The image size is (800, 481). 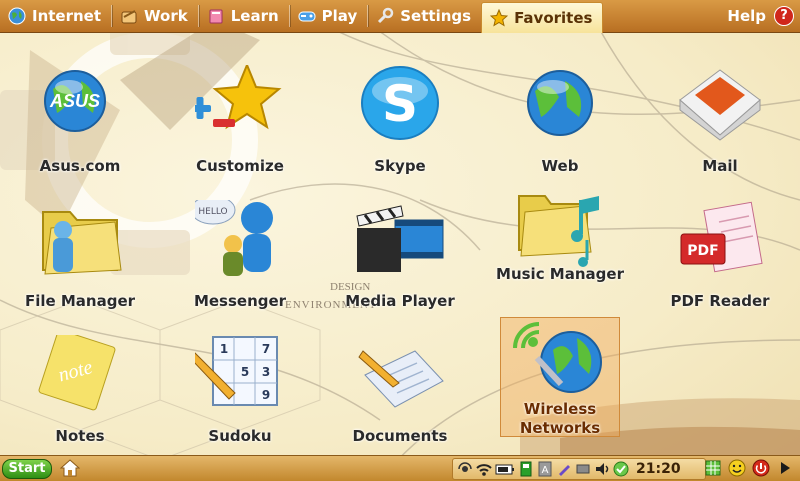 I want to click on app-asus-com: ASUS Asus.com, so click(x=80, y=132).